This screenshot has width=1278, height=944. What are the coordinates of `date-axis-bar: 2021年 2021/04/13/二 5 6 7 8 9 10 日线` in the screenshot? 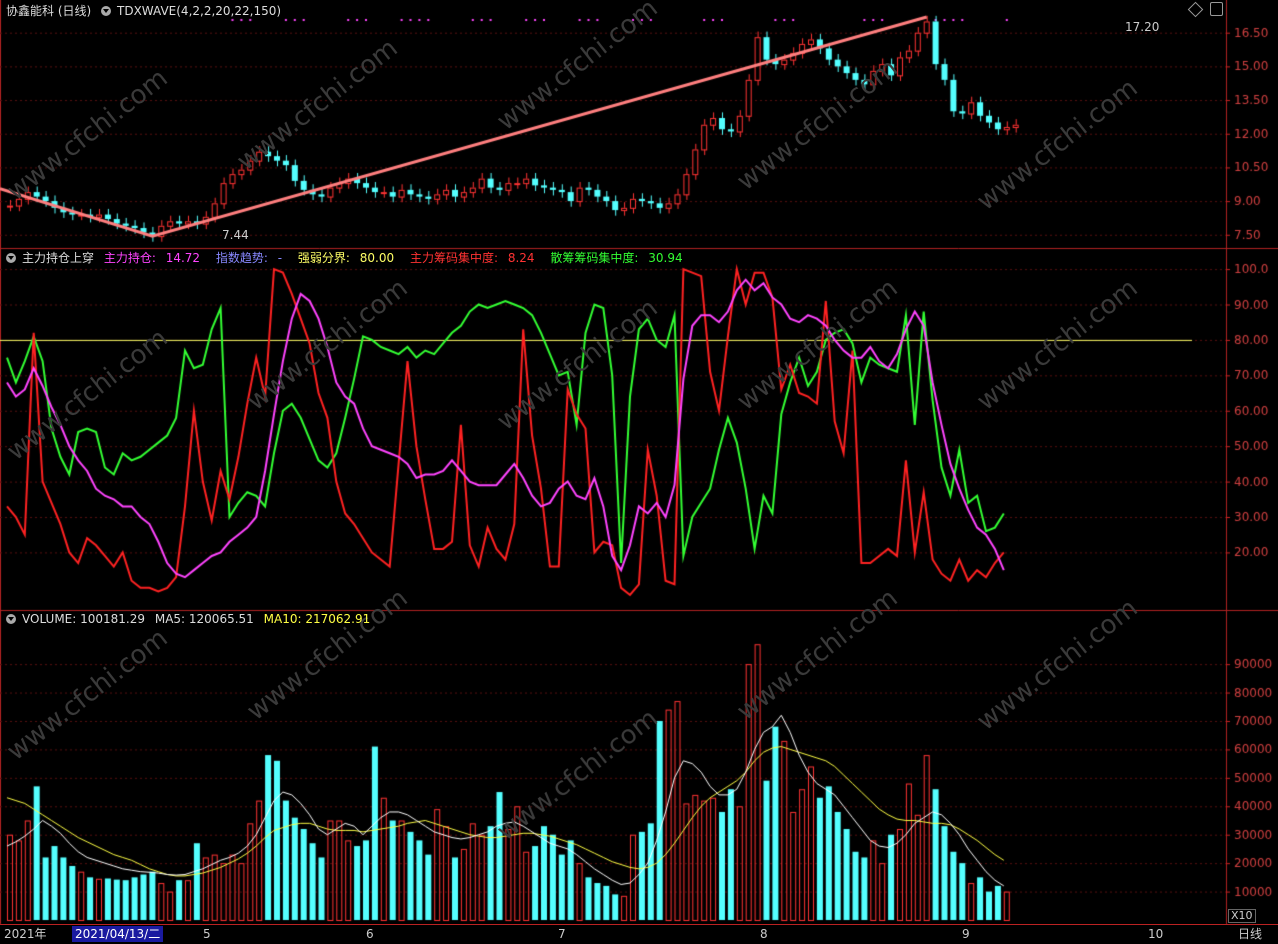 It's located at (639, 934).